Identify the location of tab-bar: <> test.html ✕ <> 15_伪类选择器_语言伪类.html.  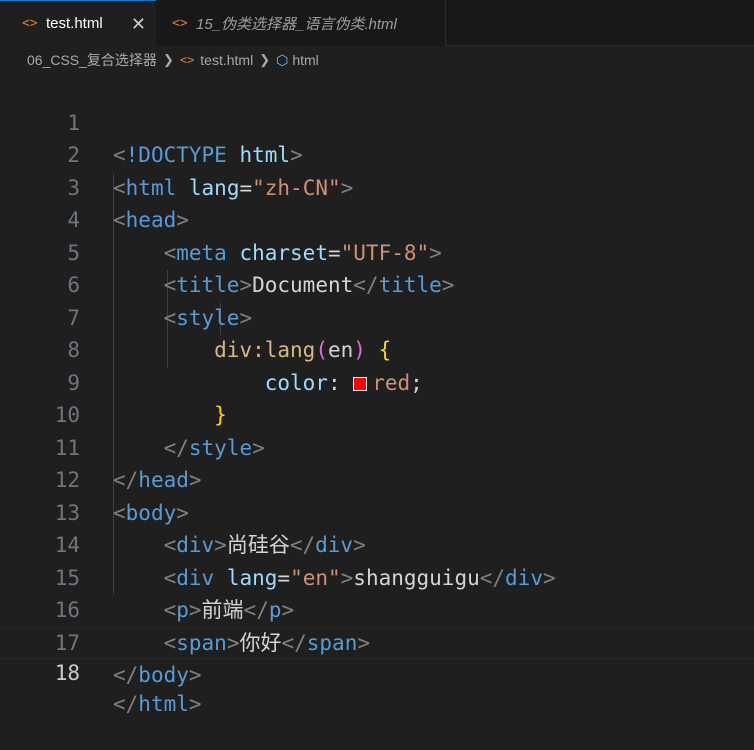
(377, 23).